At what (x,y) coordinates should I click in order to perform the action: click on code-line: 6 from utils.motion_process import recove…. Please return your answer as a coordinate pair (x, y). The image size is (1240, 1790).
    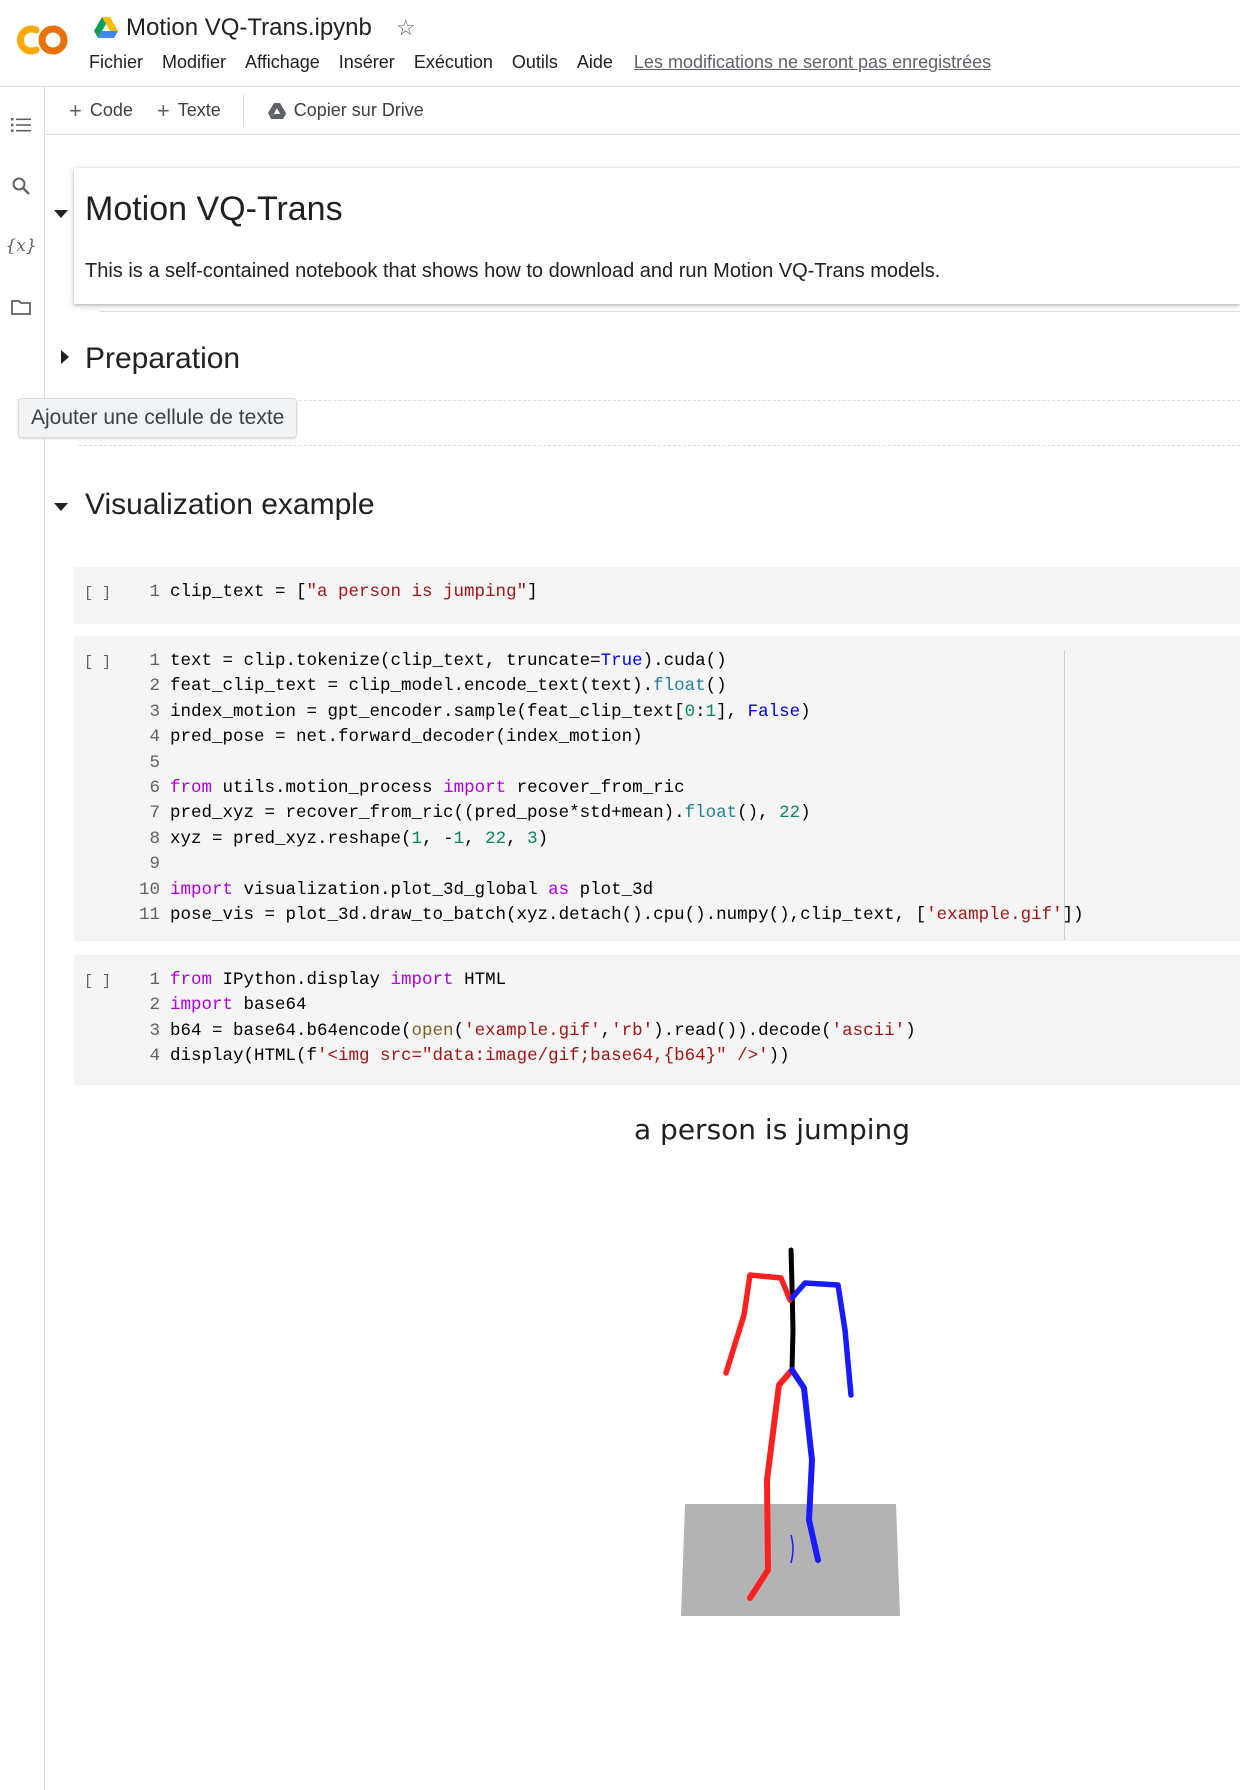
    Looking at the image, I should click on (417, 788).